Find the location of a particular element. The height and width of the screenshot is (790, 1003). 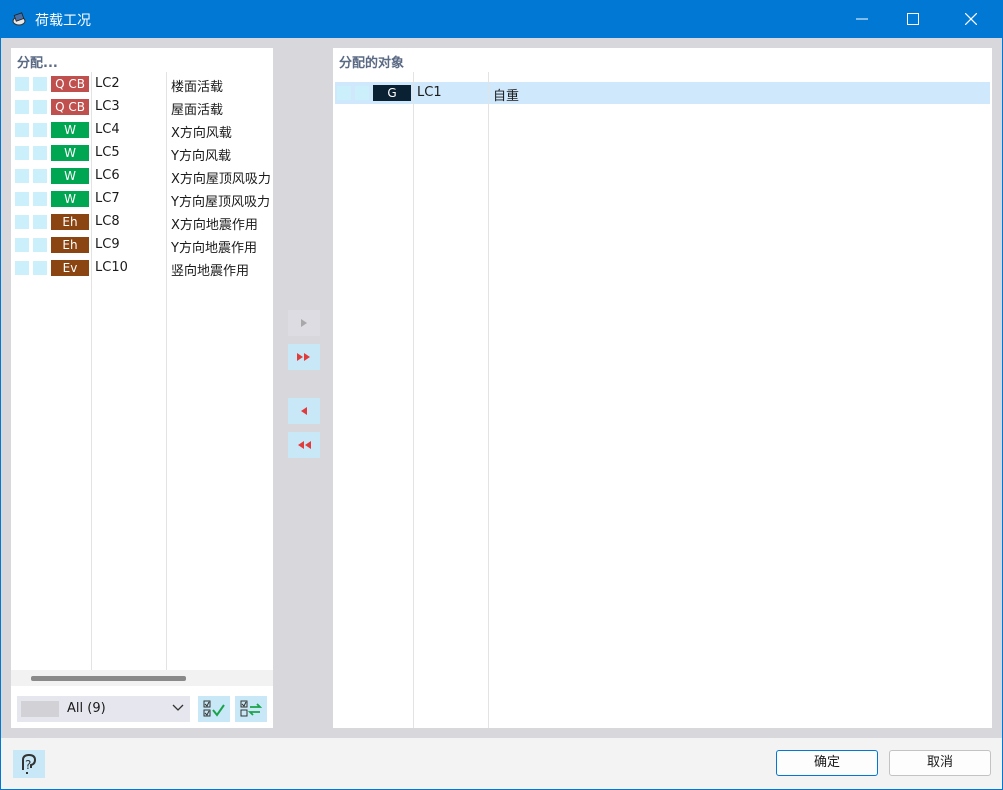

help-button: ? is located at coordinates (29, 764).